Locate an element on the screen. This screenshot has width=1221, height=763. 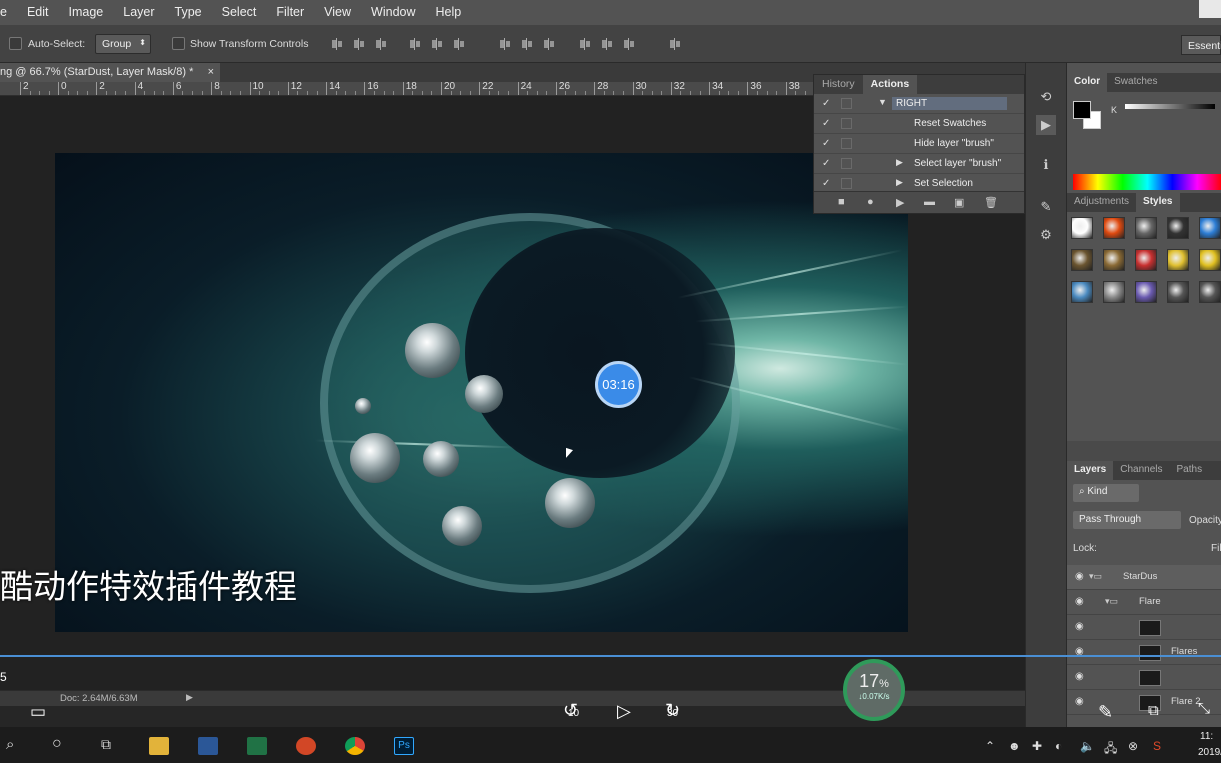
menu-select: Select is located at coordinates (239, 12).